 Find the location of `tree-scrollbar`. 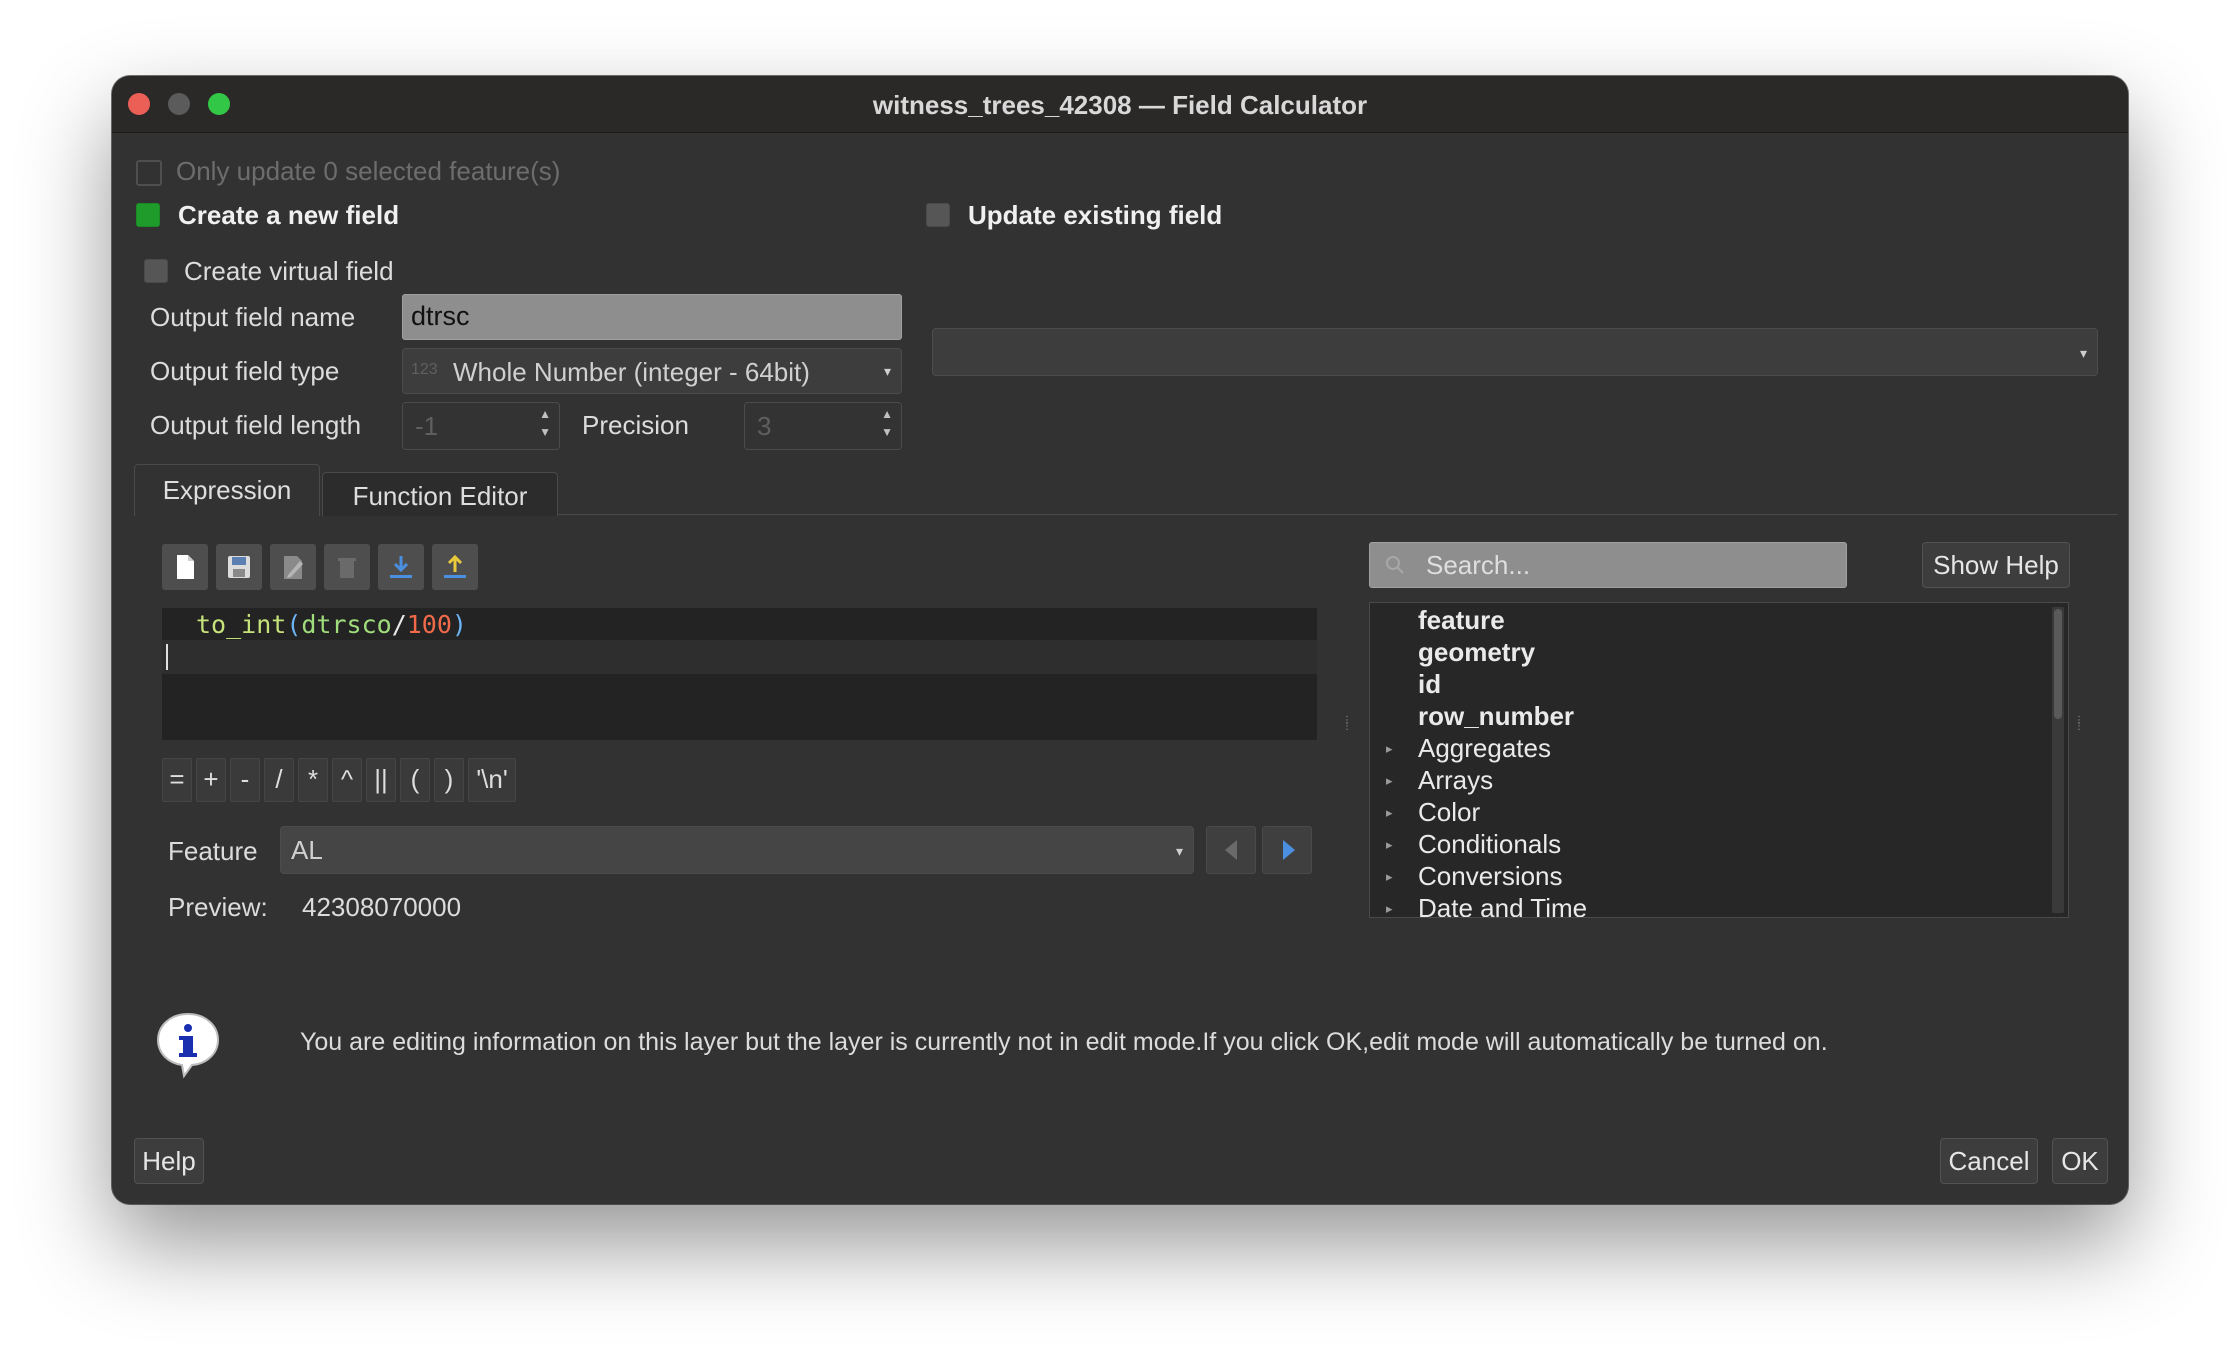

tree-scrollbar is located at coordinates (2058, 760).